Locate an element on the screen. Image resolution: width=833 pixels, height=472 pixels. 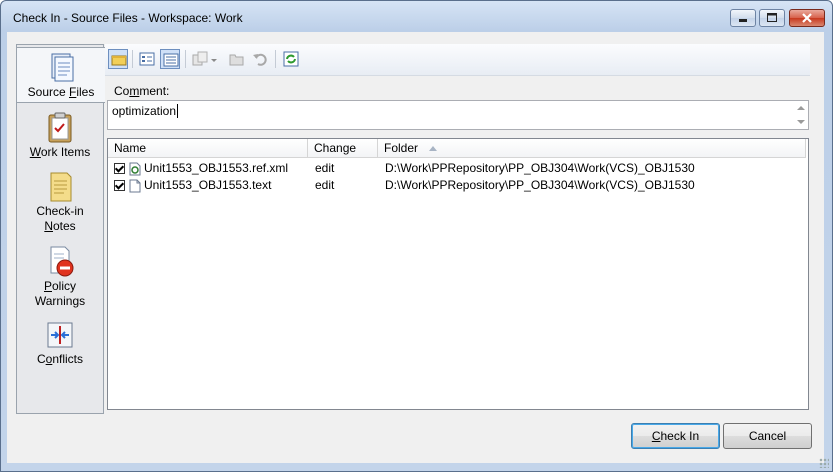
file-name: Unit1553_OBJ1553.ref.xml is located at coordinates (216, 168).